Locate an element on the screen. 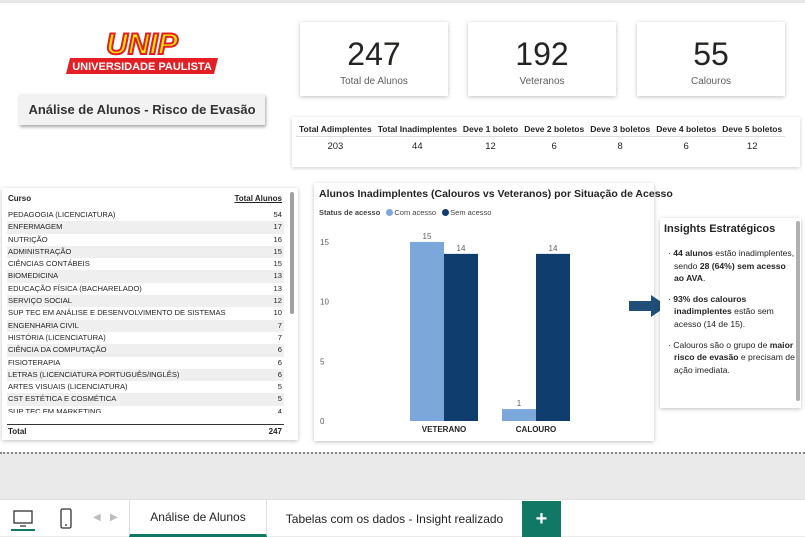 This screenshot has width=805, height=537. course-total: 12 is located at coordinates (277, 301).